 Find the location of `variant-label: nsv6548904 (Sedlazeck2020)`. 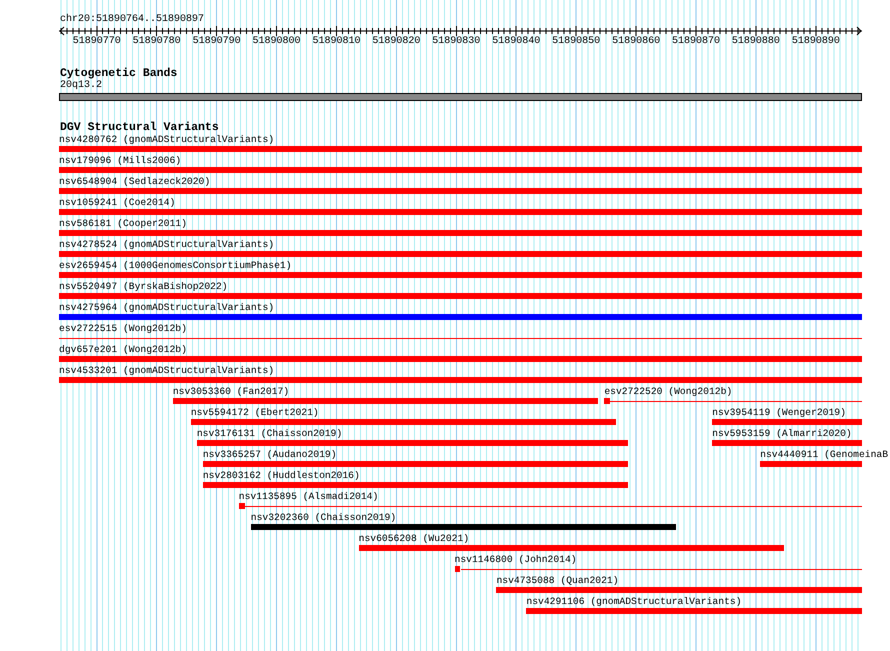

variant-label: nsv6548904 (Sedlazeck2020) is located at coordinates (134, 182).